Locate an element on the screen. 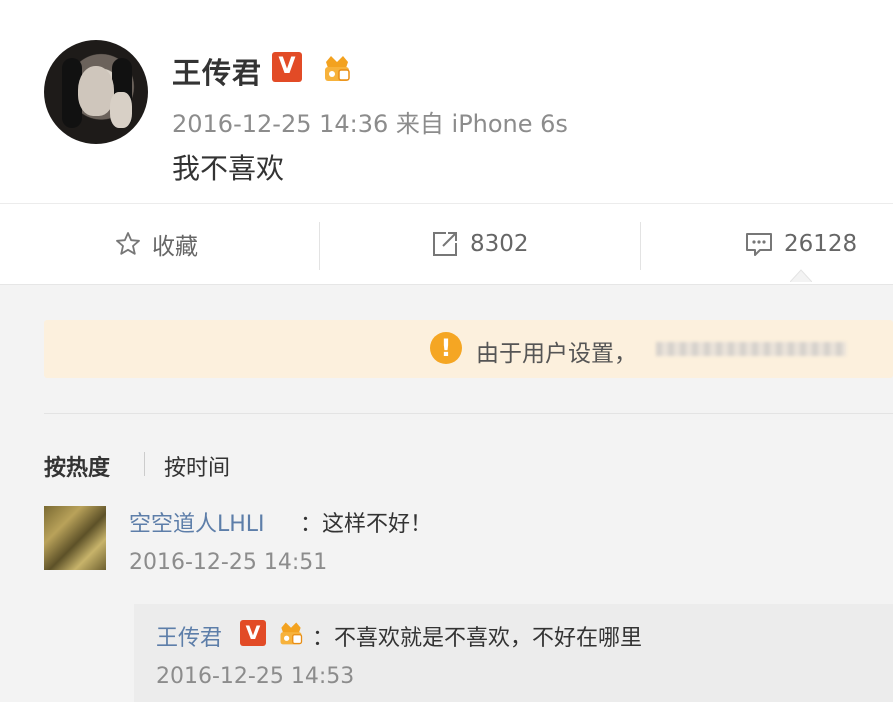 This screenshot has width=893, height=702. sort-by-hot-tab: 按热度 is located at coordinates (77, 466).